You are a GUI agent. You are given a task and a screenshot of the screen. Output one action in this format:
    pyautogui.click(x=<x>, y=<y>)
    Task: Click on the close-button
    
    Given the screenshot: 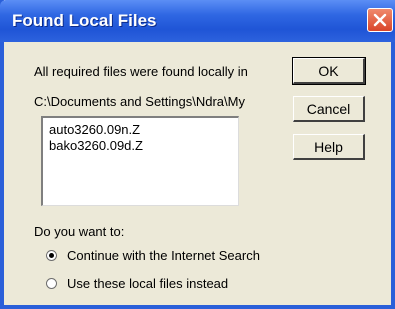 What is the action you would take?
    pyautogui.click(x=380, y=20)
    